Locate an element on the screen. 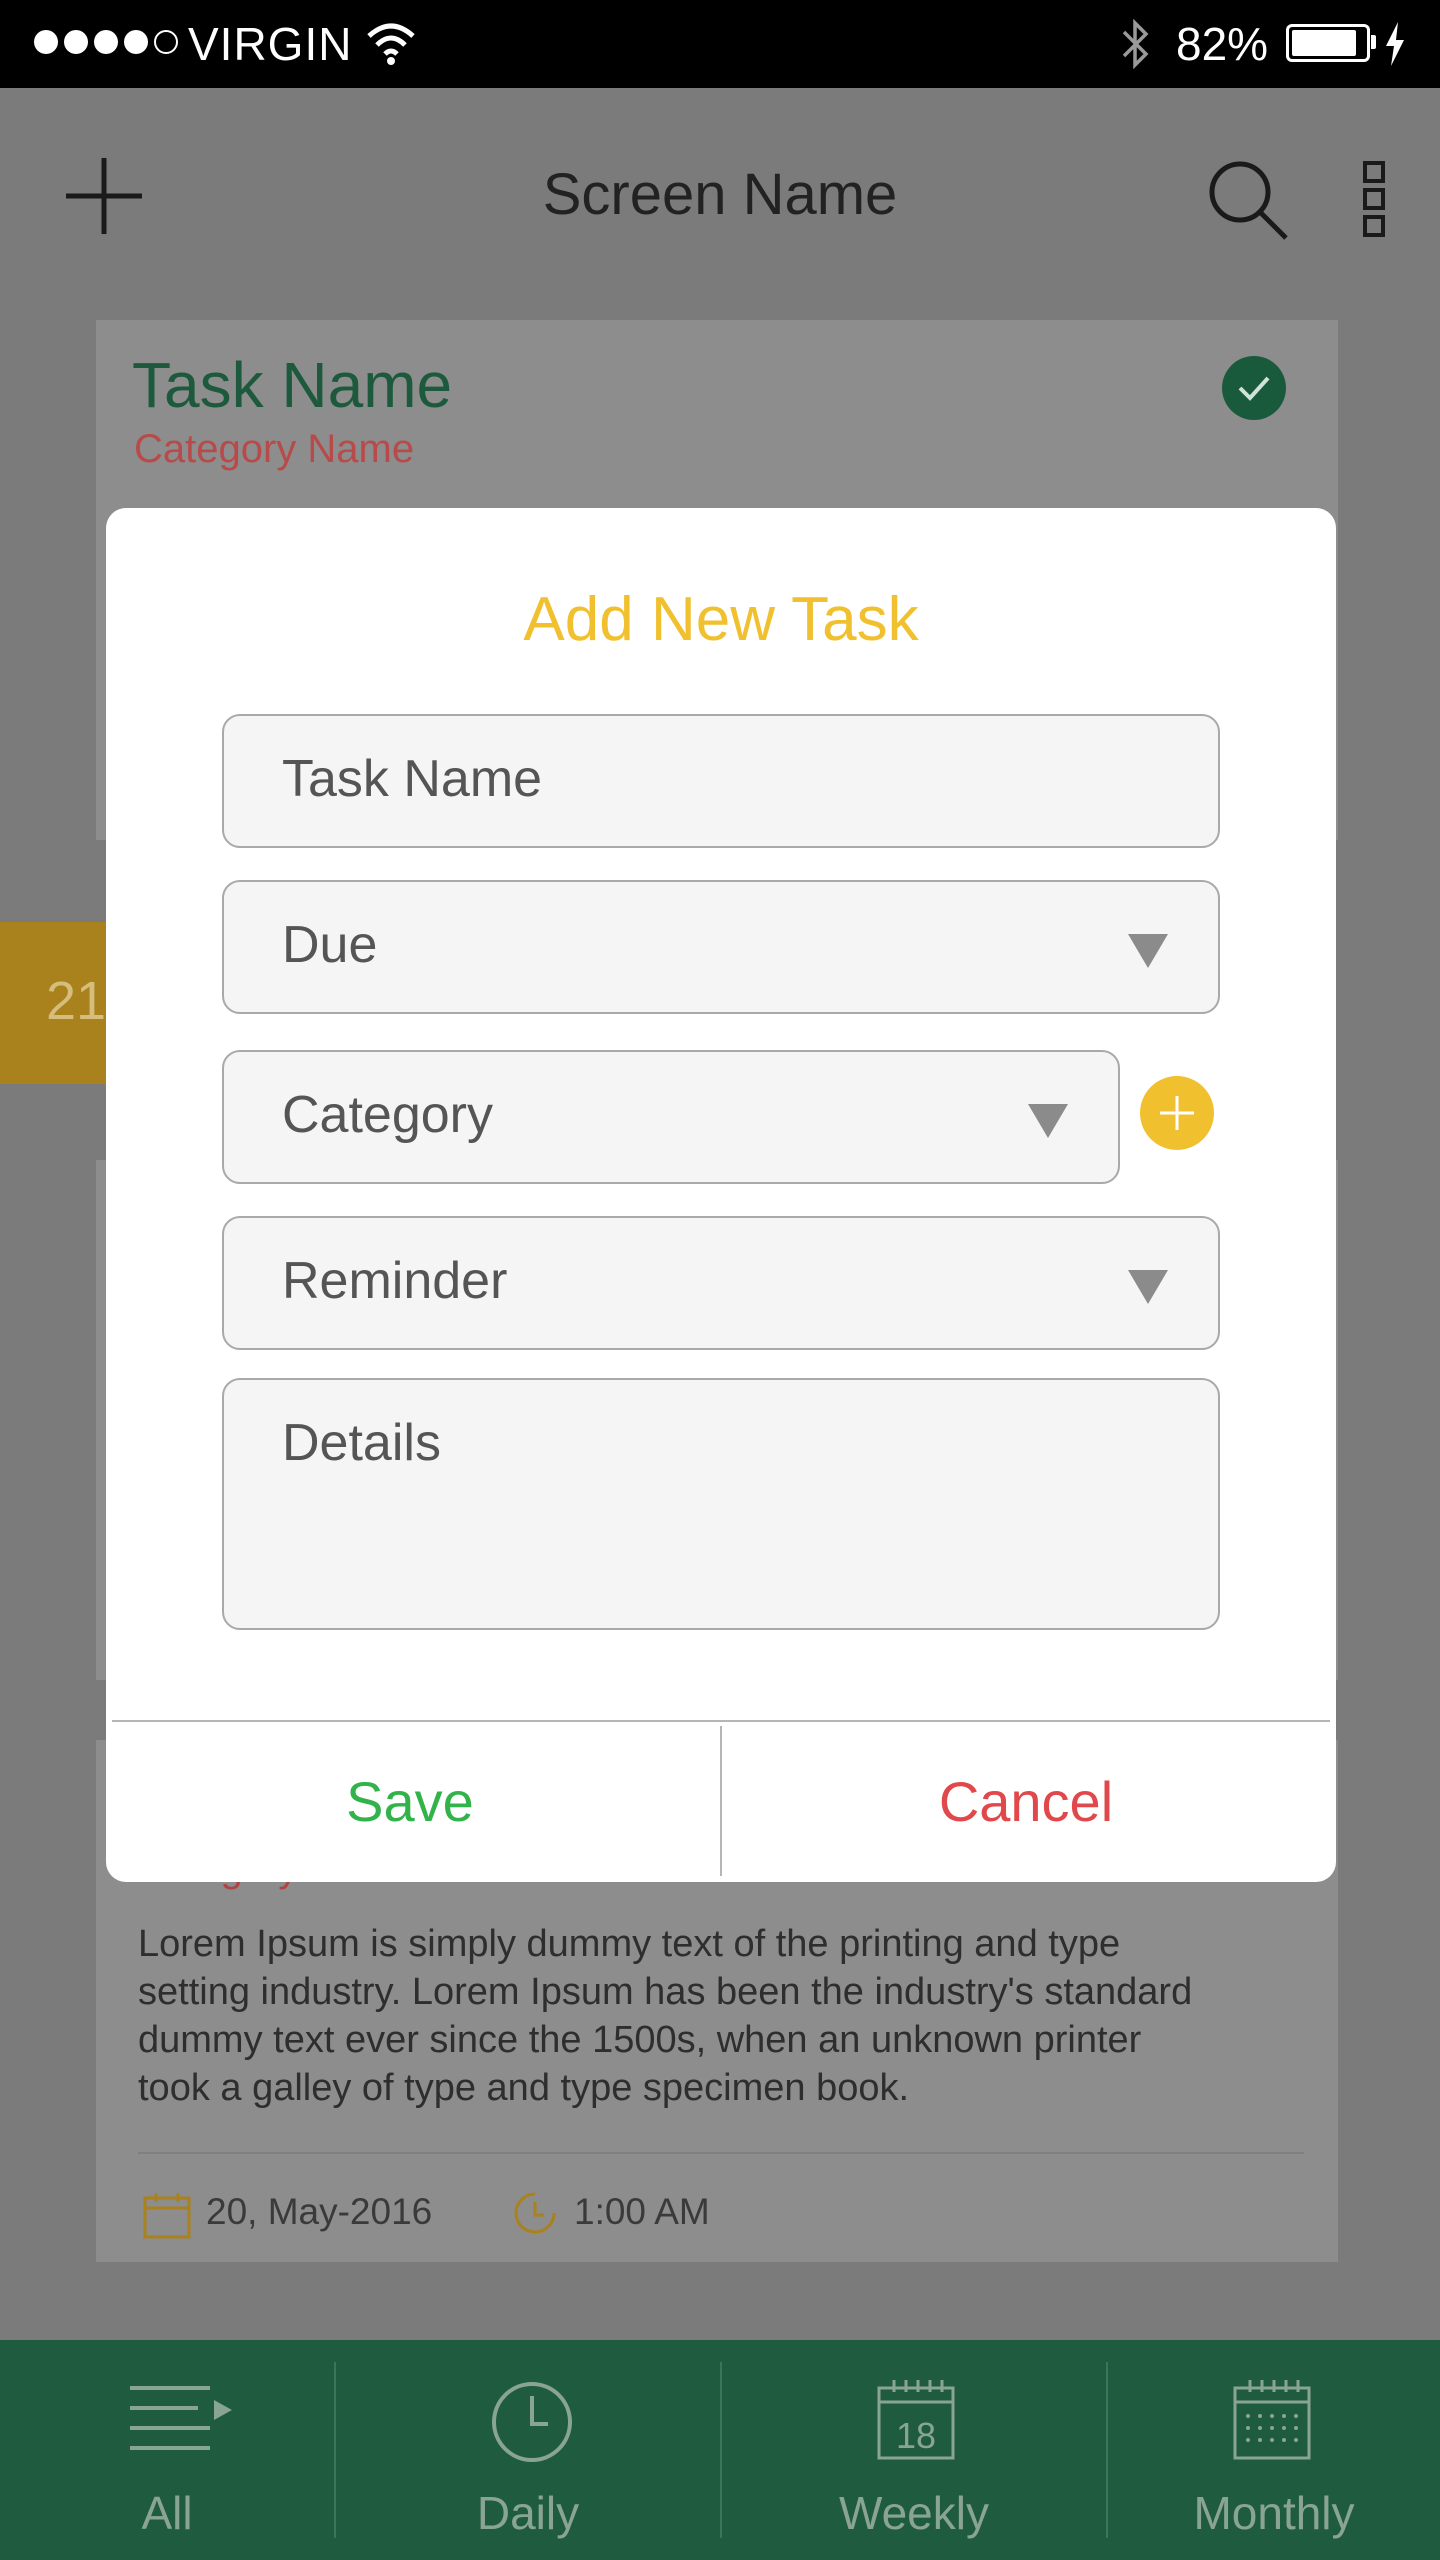  bluetooth-icon is located at coordinates (1135, 44).